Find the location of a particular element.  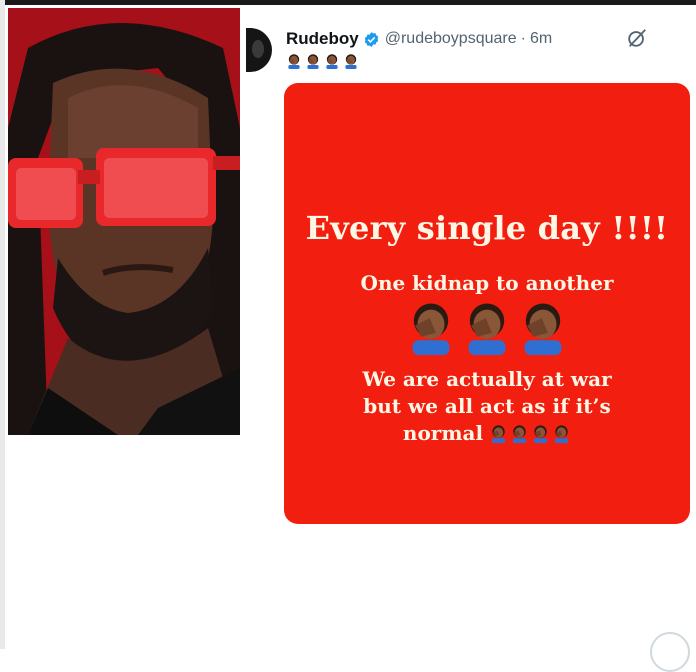

partial-circle-icon is located at coordinates (670, 652).